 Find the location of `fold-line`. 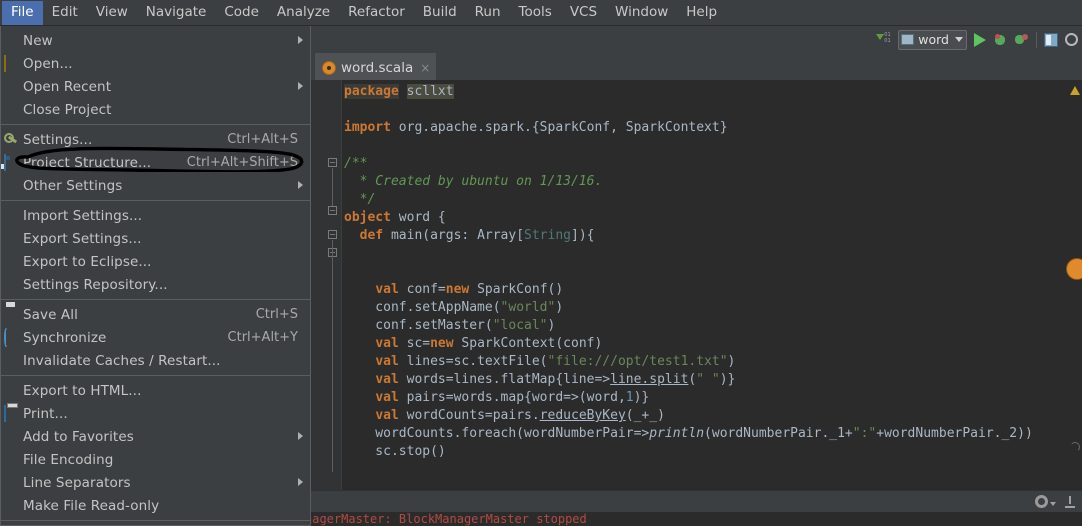

fold-line is located at coordinates (332, 356).